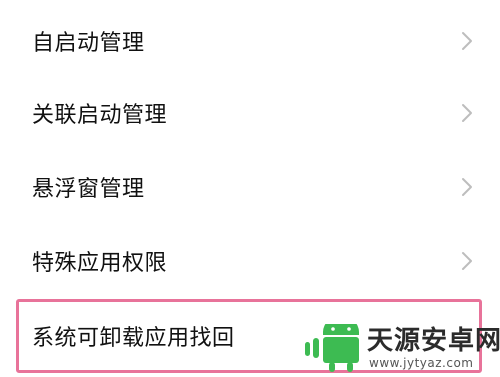  Describe the element at coordinates (88, 43) in the screenshot. I see `settings-item-label: 自启动管理` at that location.